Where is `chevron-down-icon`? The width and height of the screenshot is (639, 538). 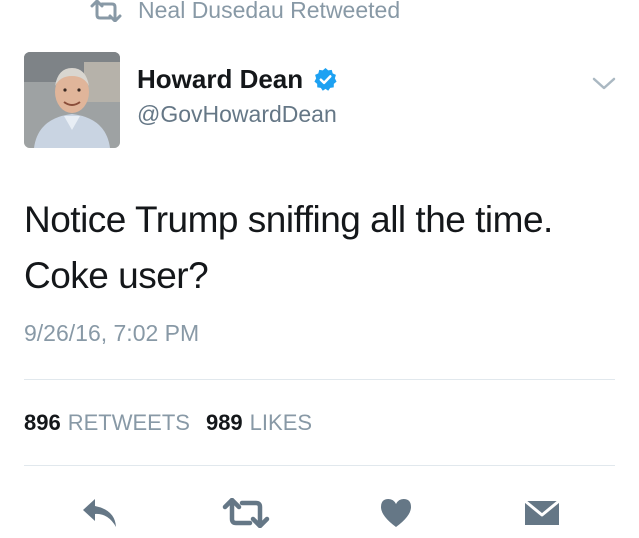
chevron-down-icon is located at coordinates (604, 84).